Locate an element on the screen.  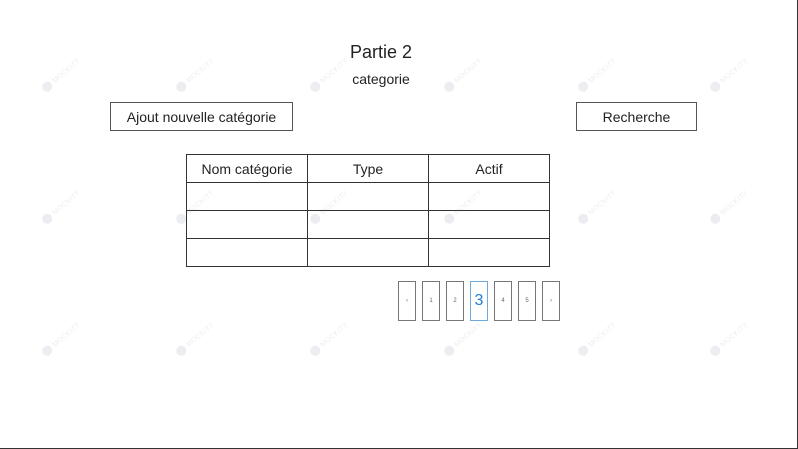
page-button-3-current: 3 is located at coordinates (479, 301).